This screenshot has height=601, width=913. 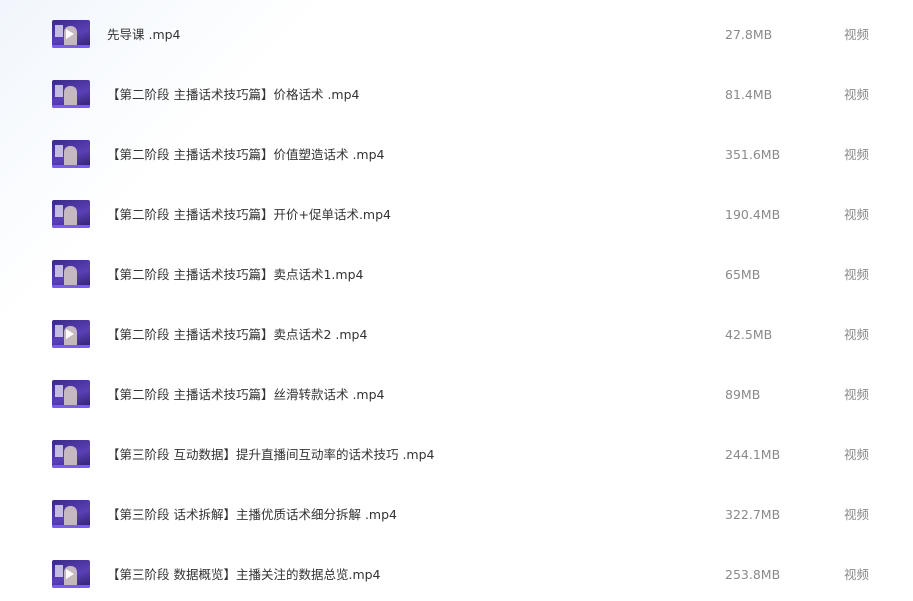 I want to click on file-row: 【第二阶段 主播话术技巧篇】价值塑造话术 .mp4 351.6MB 视频, so click(x=456, y=156).